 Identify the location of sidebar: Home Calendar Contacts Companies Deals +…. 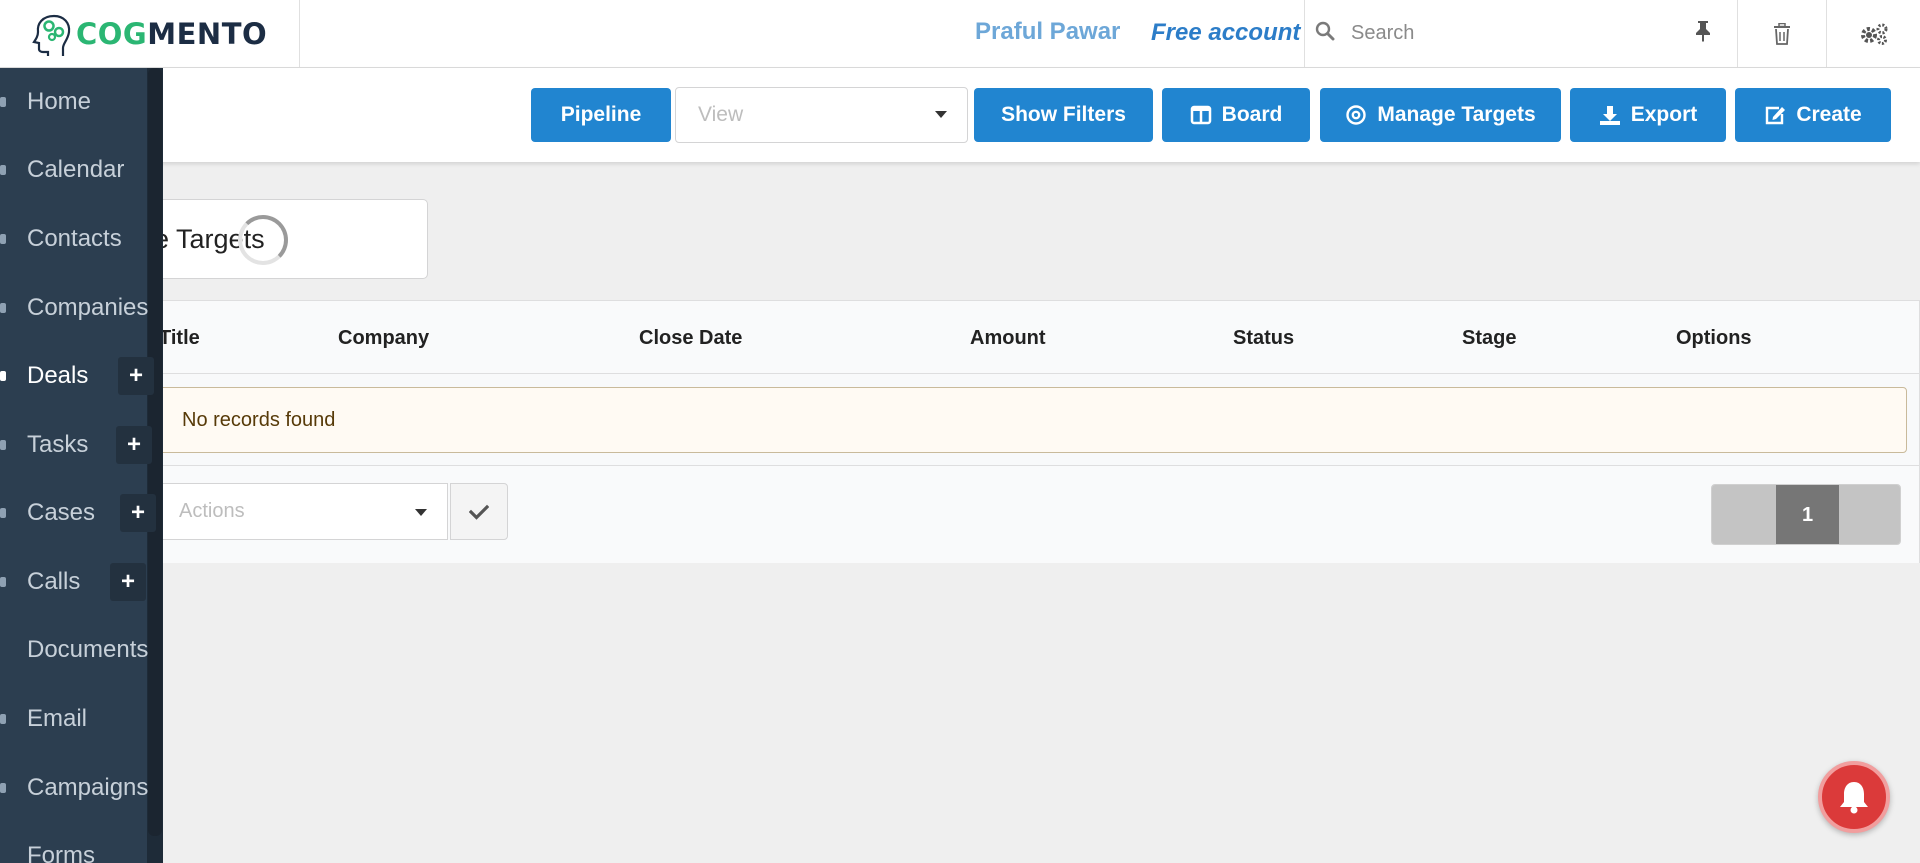
(81, 465).